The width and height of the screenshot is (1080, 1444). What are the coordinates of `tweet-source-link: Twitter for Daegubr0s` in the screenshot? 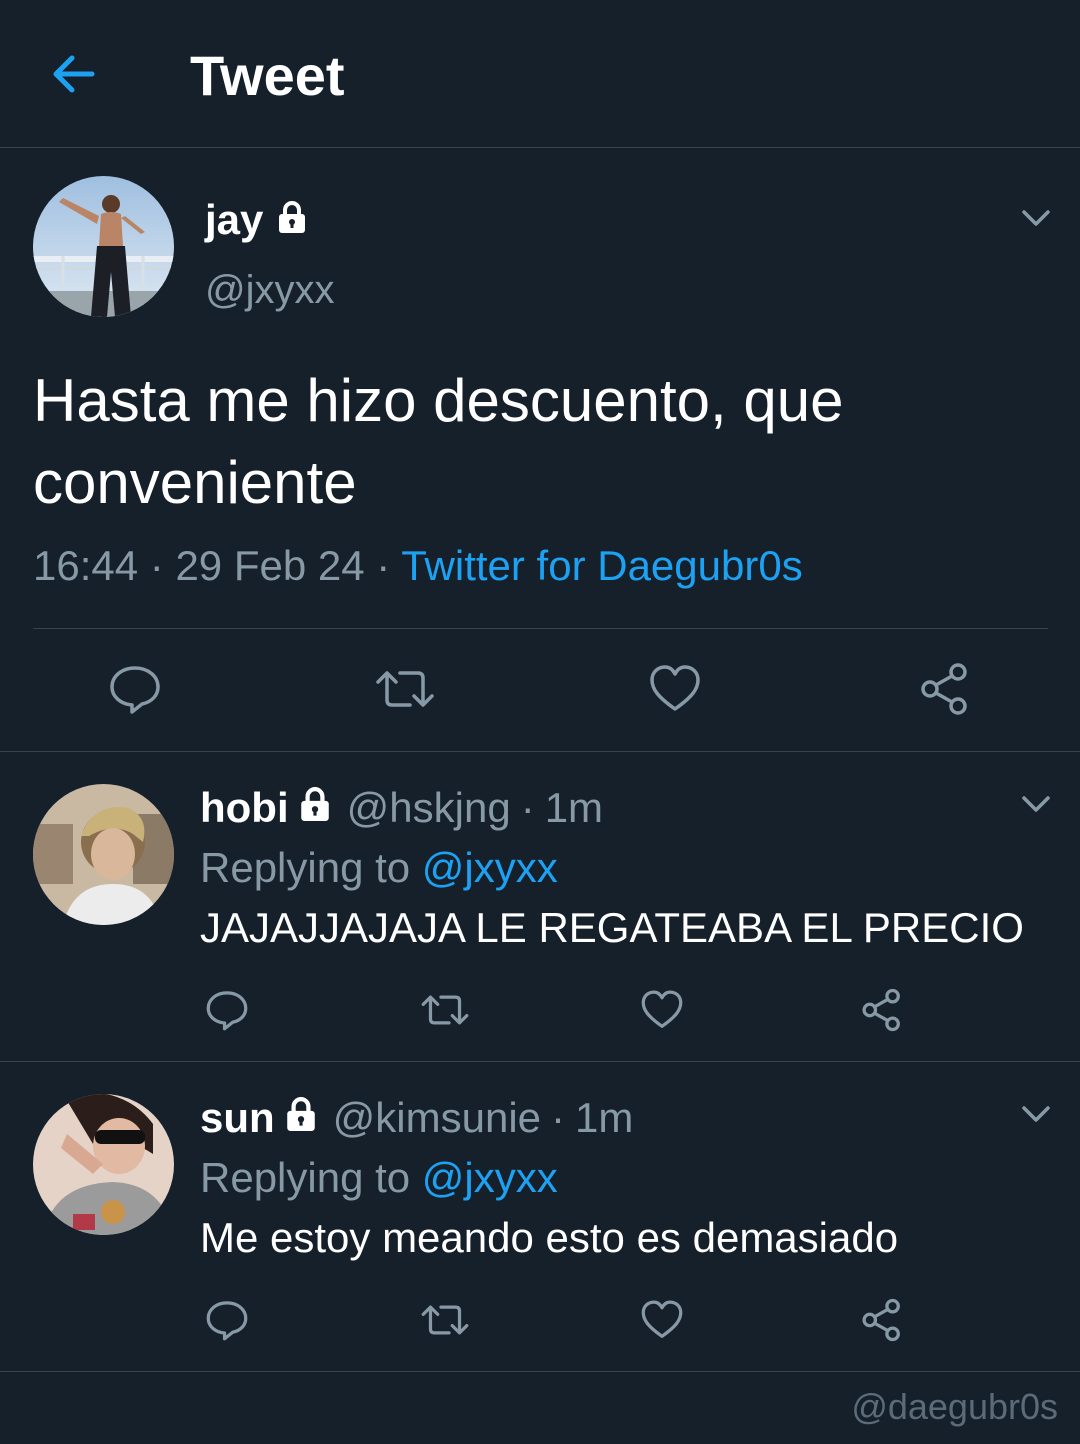 It's located at (602, 565).